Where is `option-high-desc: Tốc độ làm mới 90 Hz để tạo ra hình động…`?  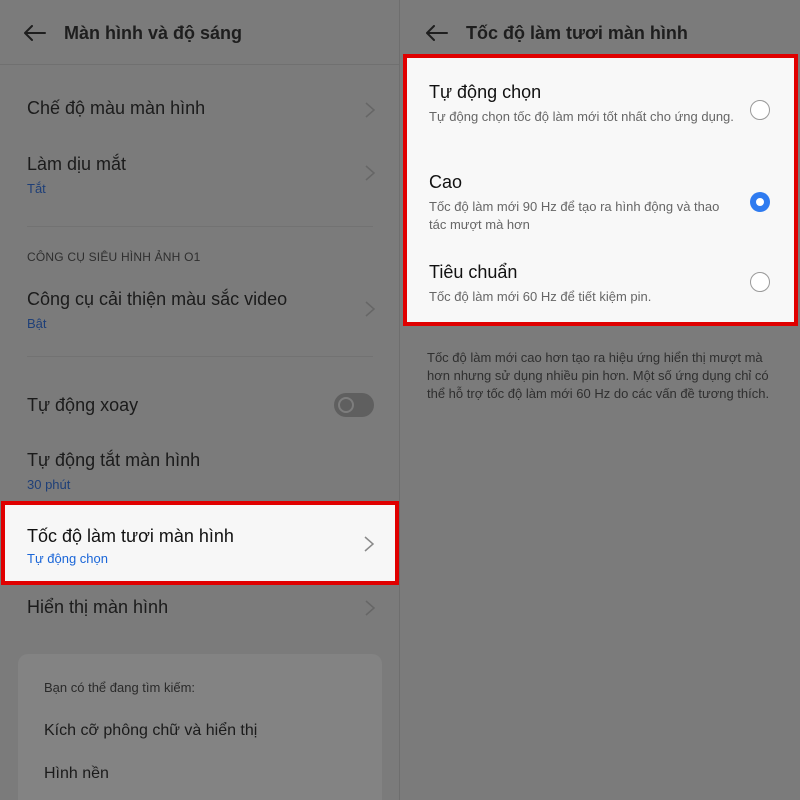 option-high-desc: Tốc độ làm mới 90 Hz để tạo ra hình động… is located at coordinates (574, 215).